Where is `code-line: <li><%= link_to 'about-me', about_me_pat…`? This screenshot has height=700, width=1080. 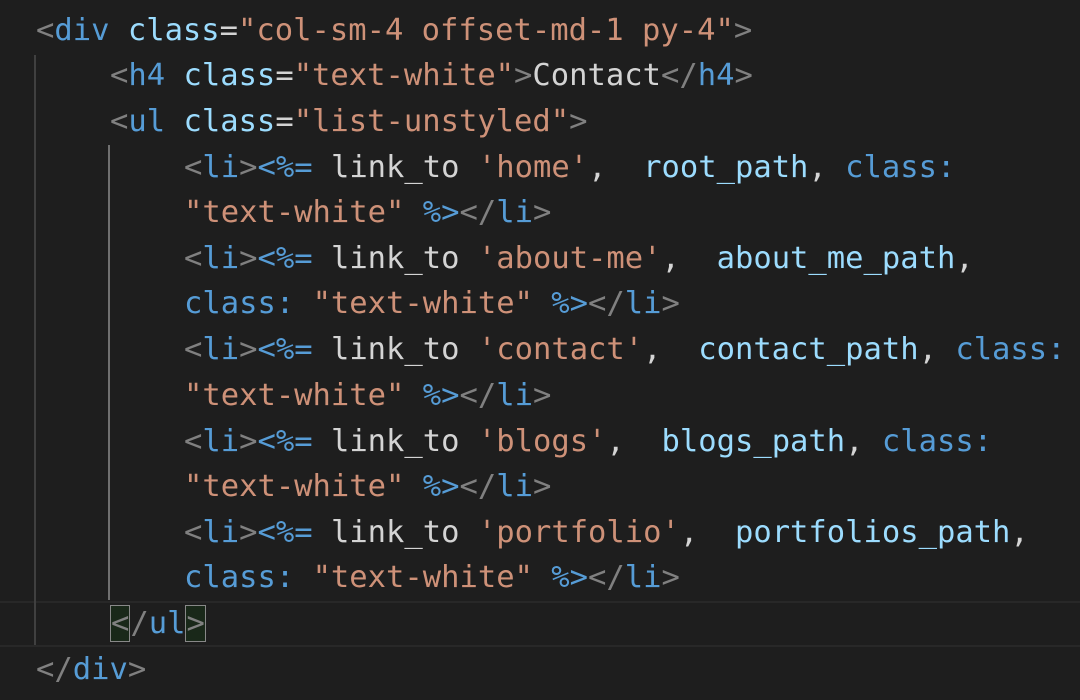
code-line: <li><%= link_to 'about-me', about_me_pat… is located at coordinates (579, 259).